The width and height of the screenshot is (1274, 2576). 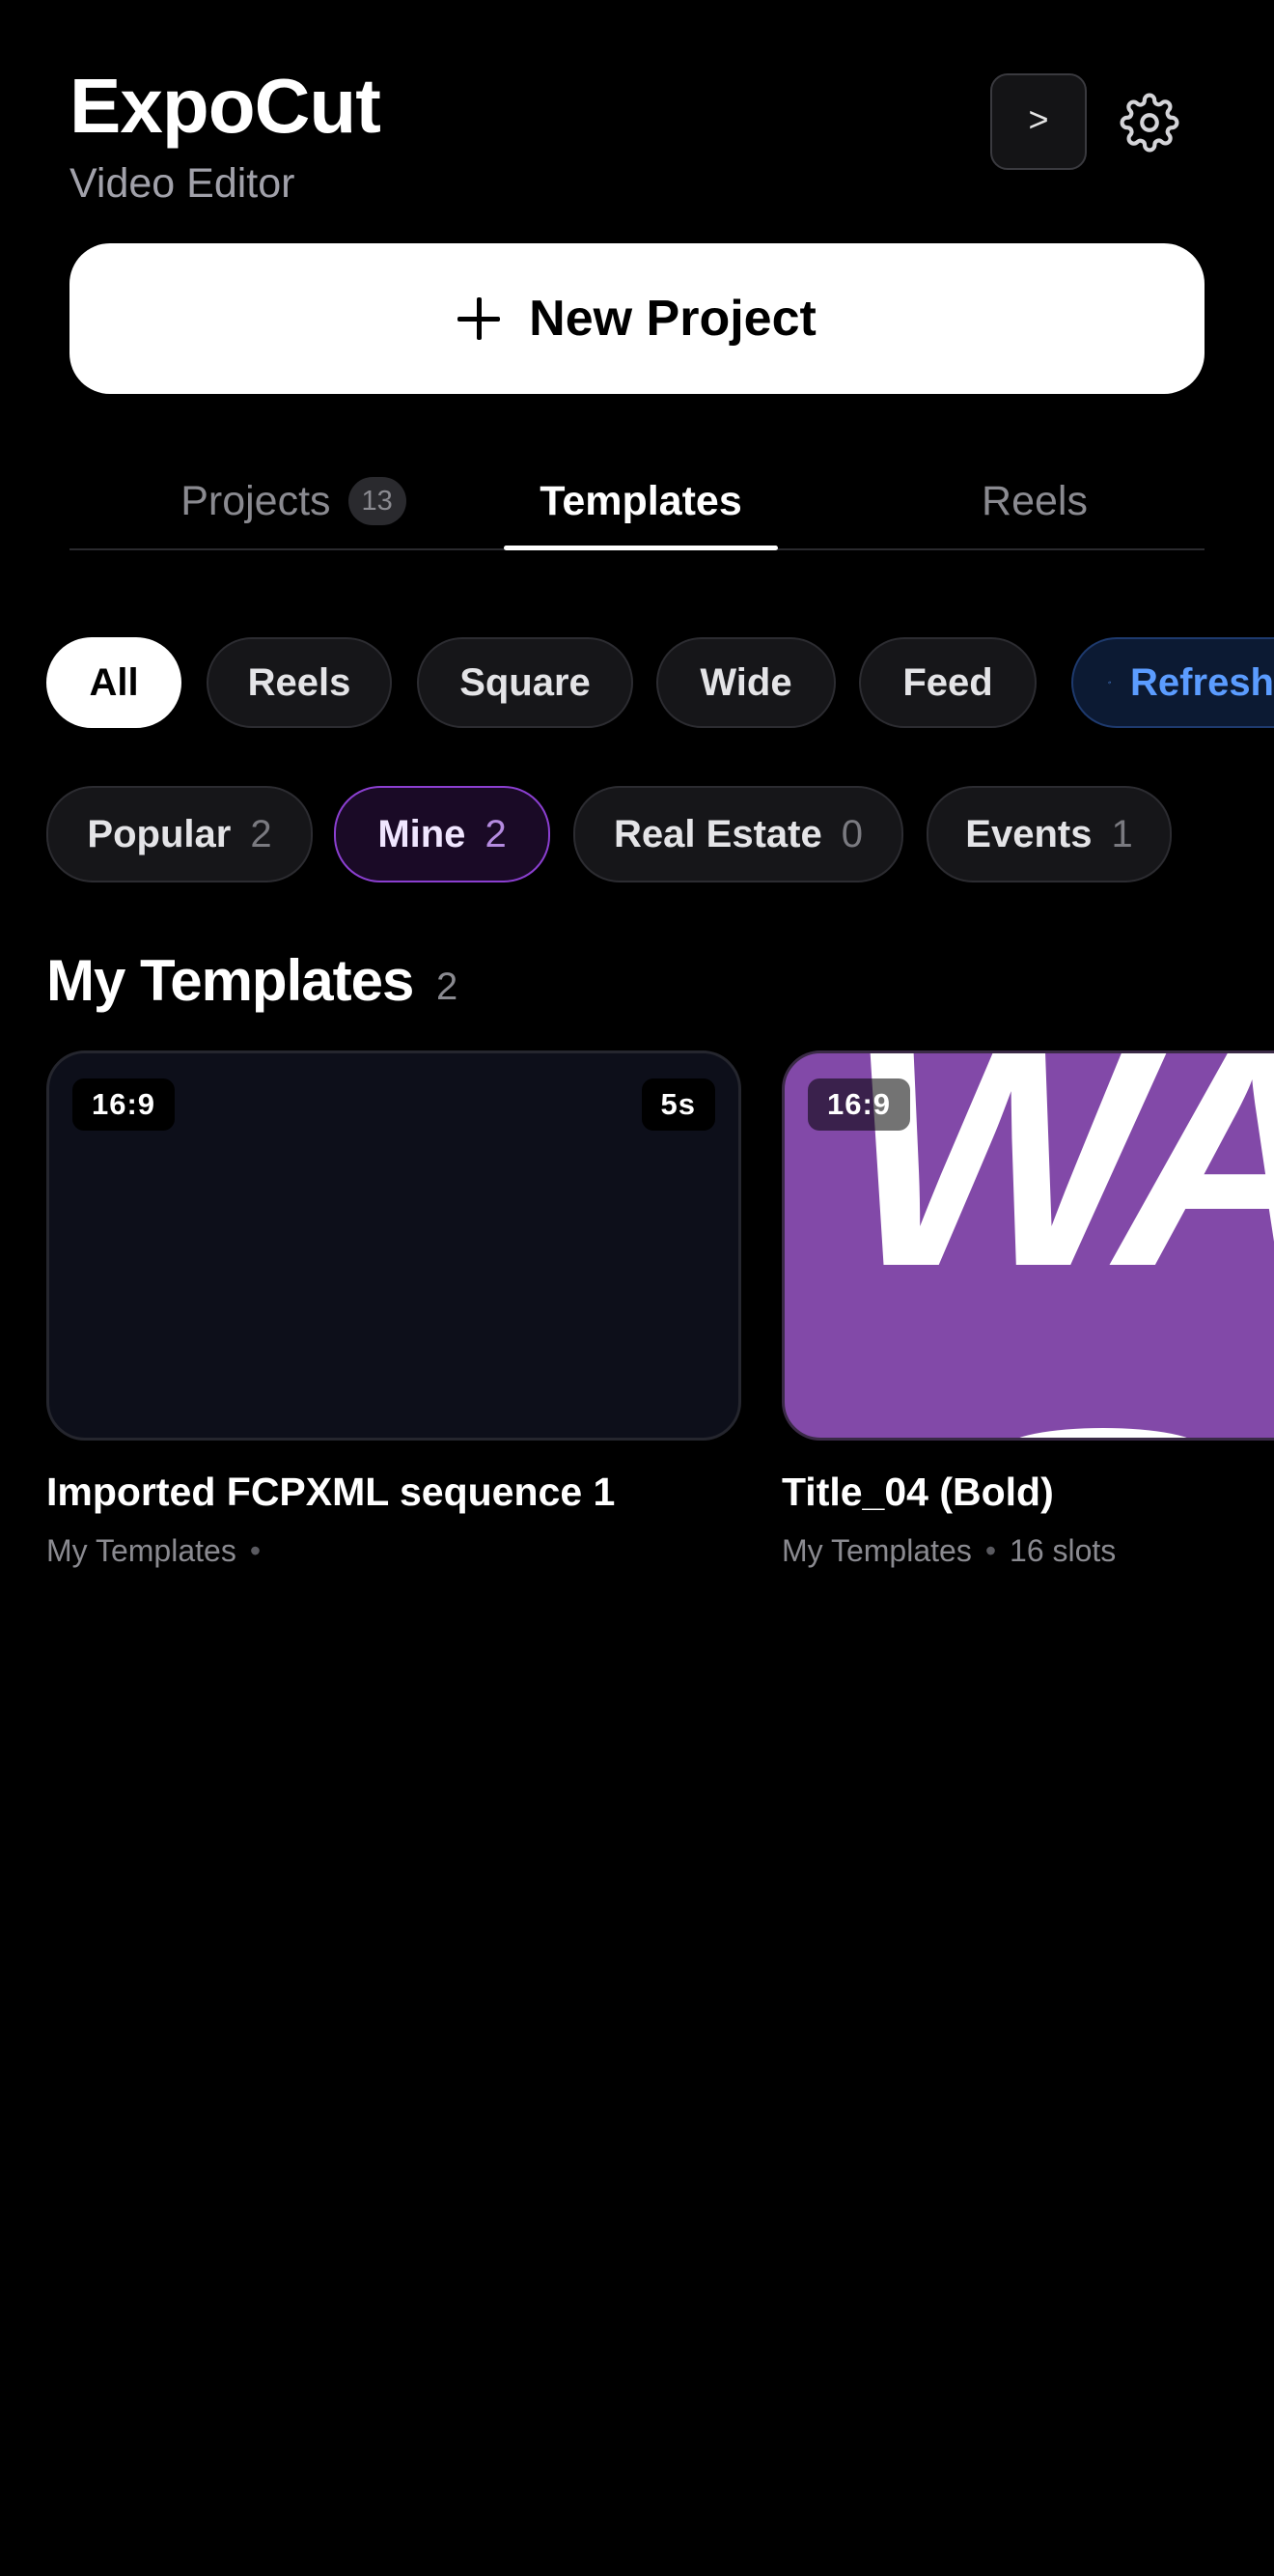 What do you see at coordinates (1109, 683) in the screenshot?
I see `refresh-icon` at bounding box center [1109, 683].